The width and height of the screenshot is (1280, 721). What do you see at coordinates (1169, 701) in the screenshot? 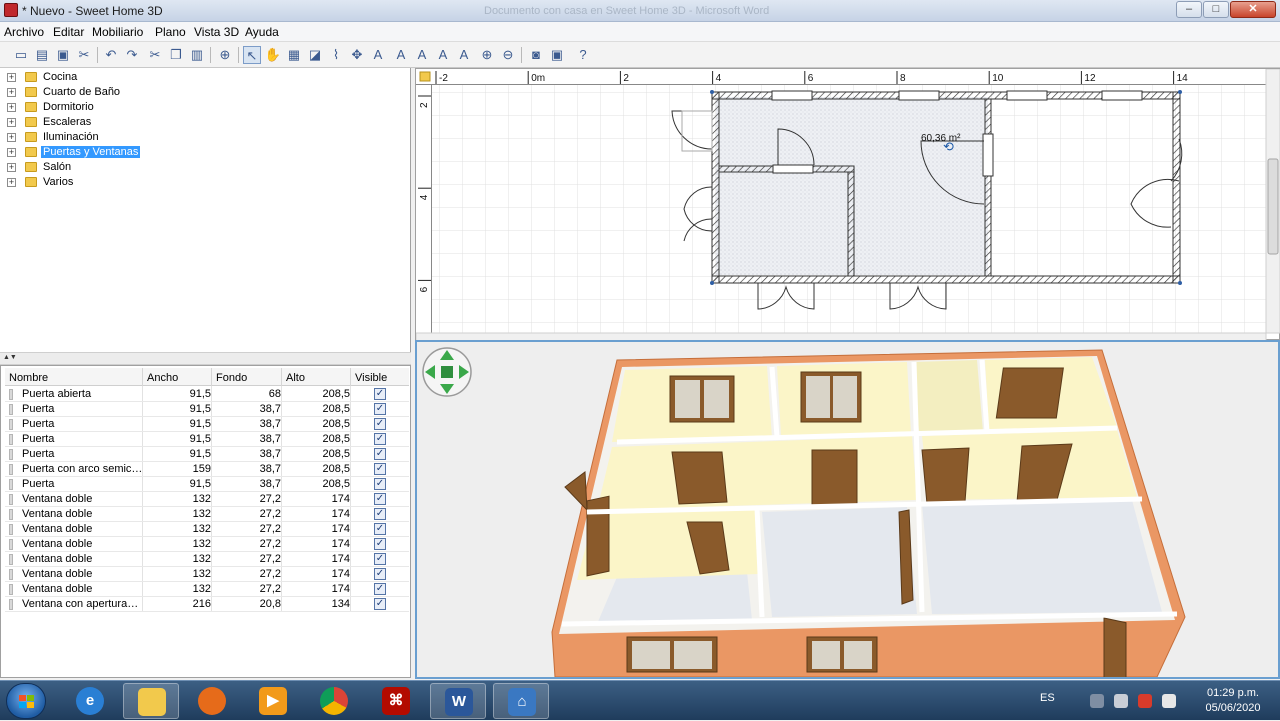
I see `volume-icon` at bounding box center [1169, 701].